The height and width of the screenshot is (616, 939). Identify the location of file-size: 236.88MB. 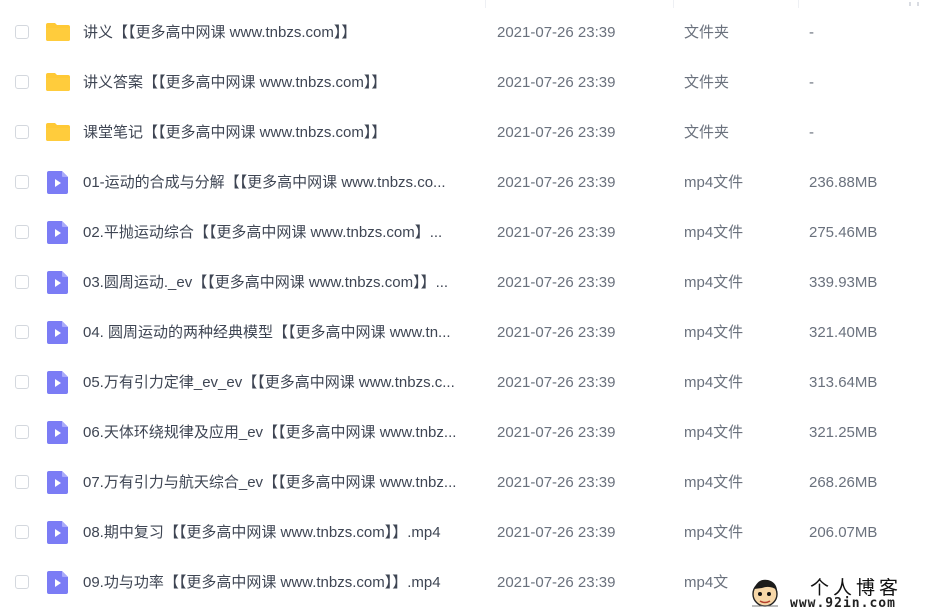
(843, 182).